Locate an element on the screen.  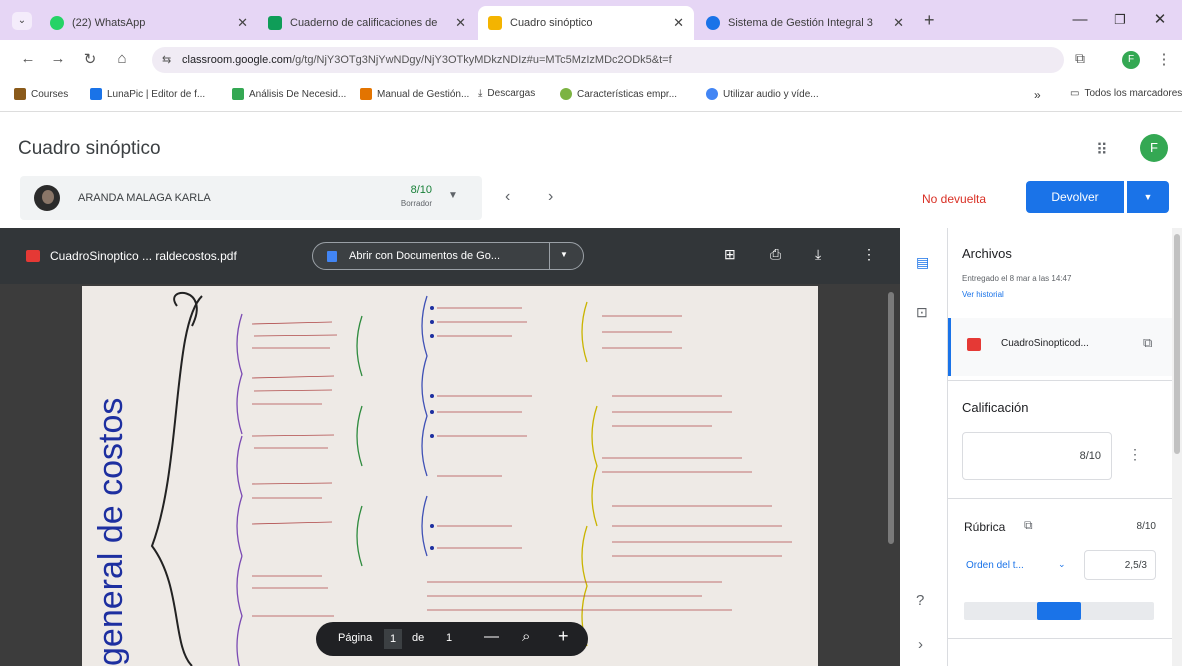
classroom-header: Cuadro sinóptico ⠿ F is located at coordinates (591, 147).